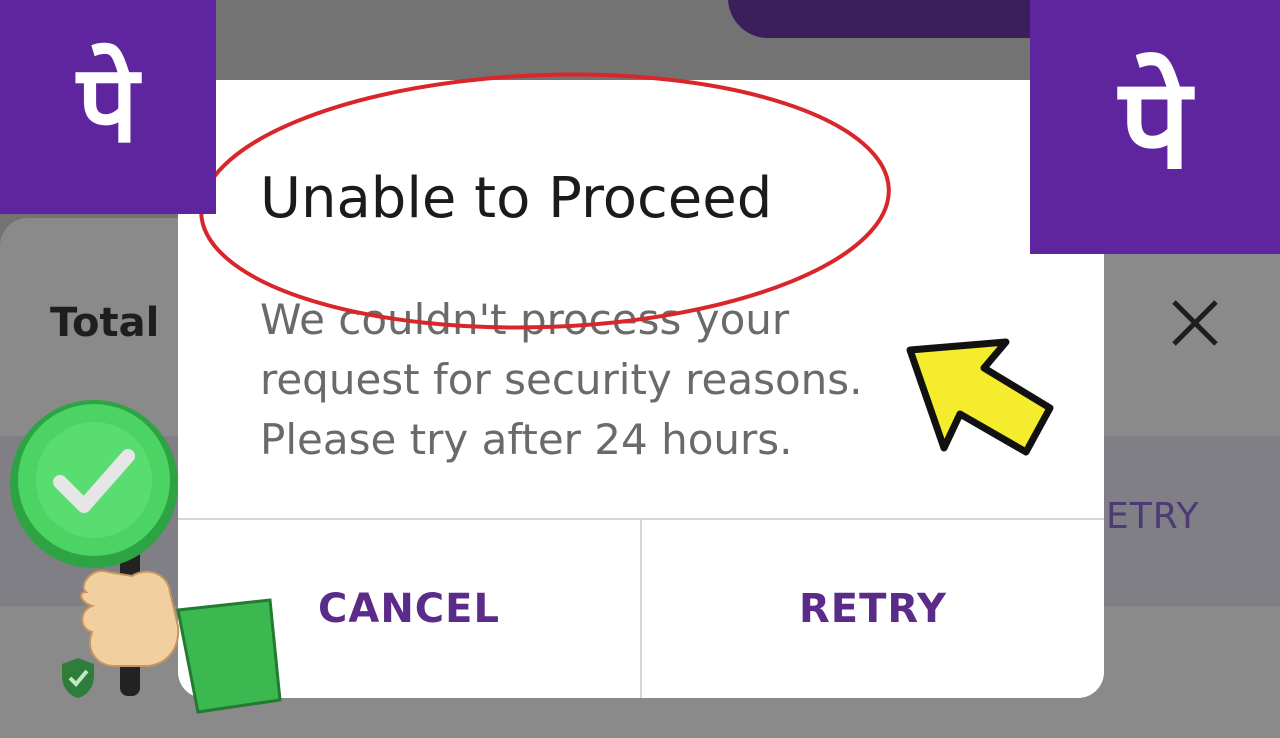 The height and width of the screenshot is (738, 1280). What do you see at coordinates (873, 609) in the screenshot?
I see `retry-button: RETRY` at bounding box center [873, 609].